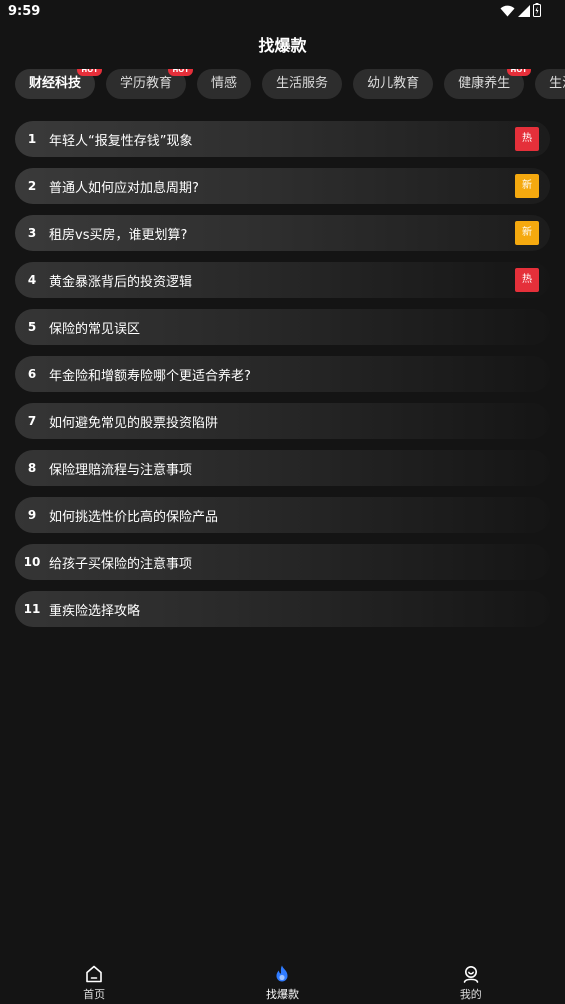  I want to click on topic-title: 如何挑选性价比高的保险产品, so click(134, 517).